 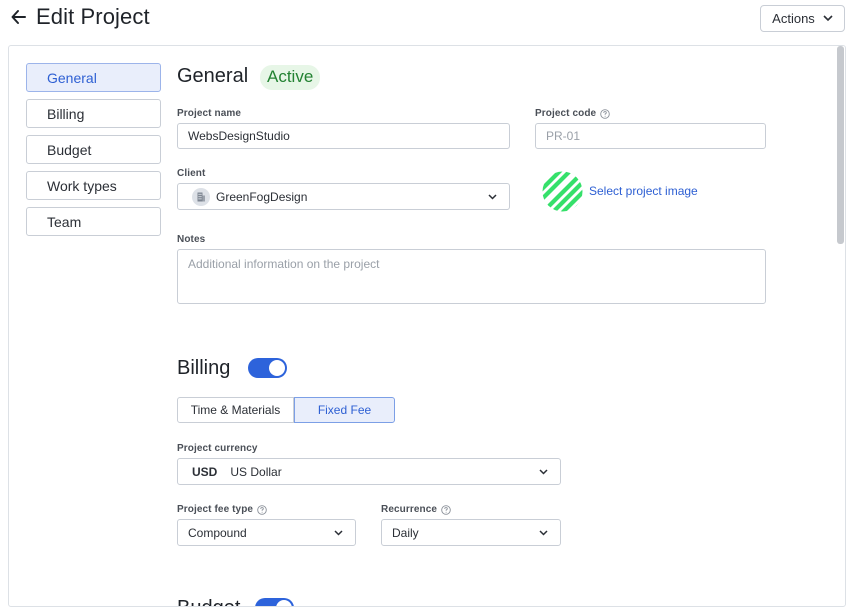 I want to click on budget-section-title: Budget, so click(x=208, y=601).